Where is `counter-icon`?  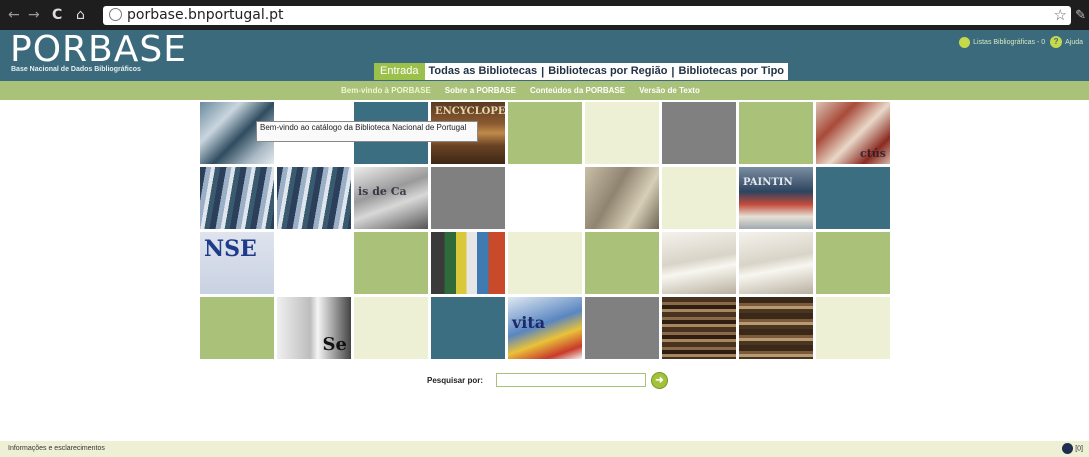 counter-icon is located at coordinates (1068, 448).